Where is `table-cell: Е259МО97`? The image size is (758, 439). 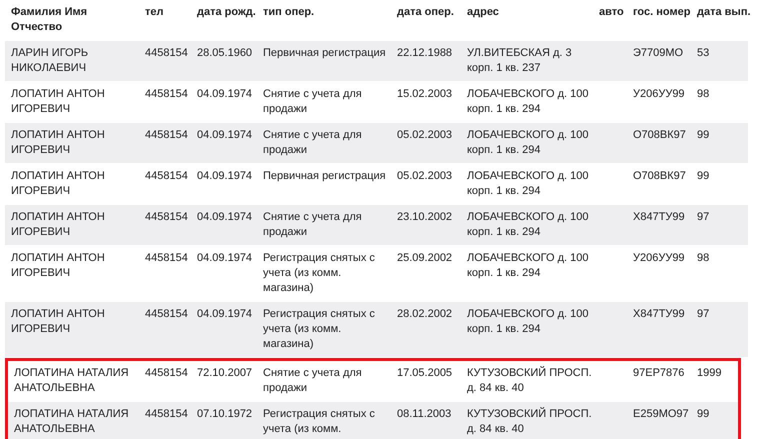 table-cell: Е259МО97 is located at coordinates (661, 414).